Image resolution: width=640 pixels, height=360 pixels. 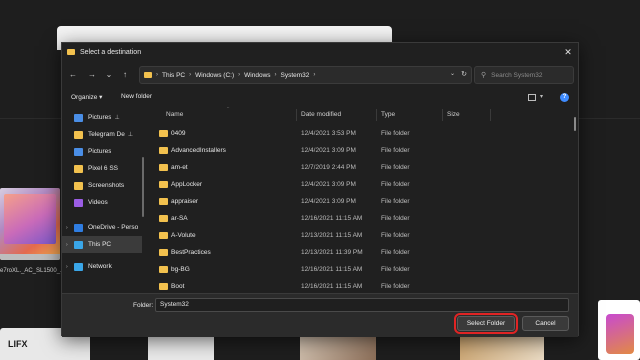 What do you see at coordinates (321, 114) in the screenshot?
I see `column-header-date-modified: Date modified` at bounding box center [321, 114].